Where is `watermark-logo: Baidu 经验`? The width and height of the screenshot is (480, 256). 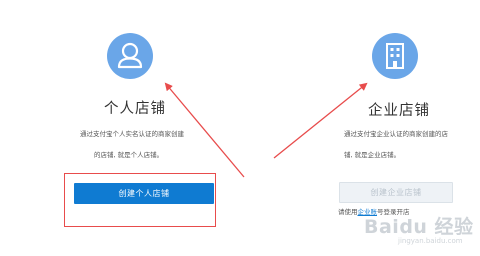
watermark-logo: Baidu 经验 is located at coordinates (419, 227).